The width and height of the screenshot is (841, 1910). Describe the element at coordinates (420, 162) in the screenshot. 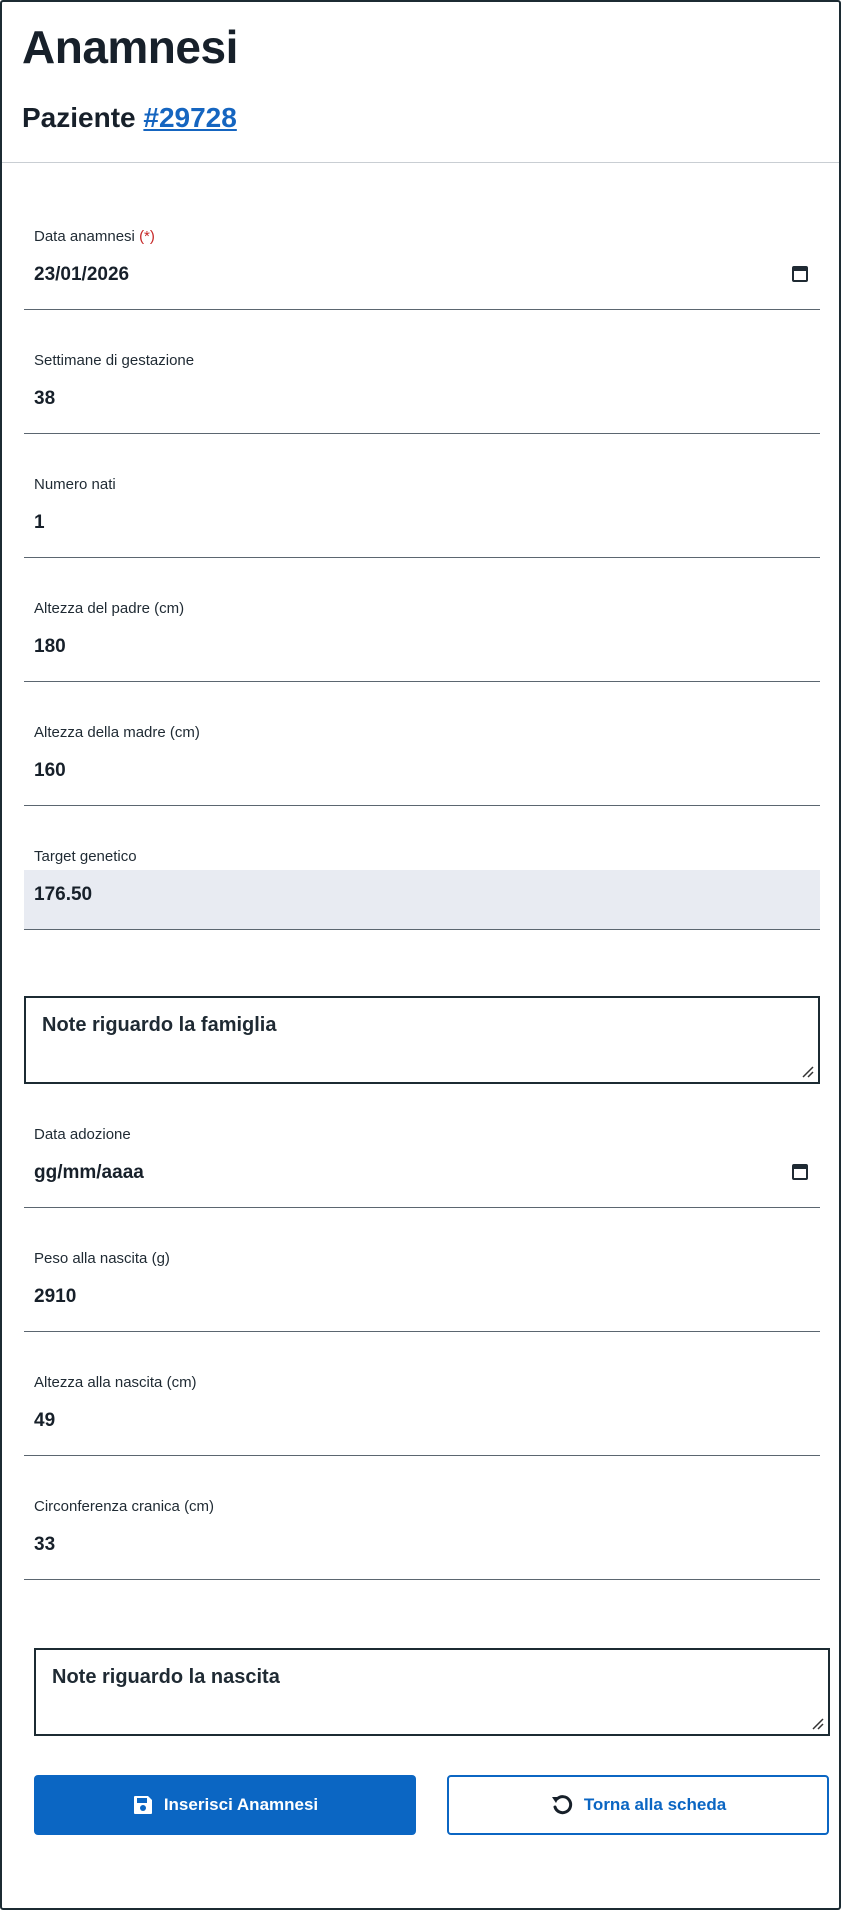

I see `header-divider` at that location.